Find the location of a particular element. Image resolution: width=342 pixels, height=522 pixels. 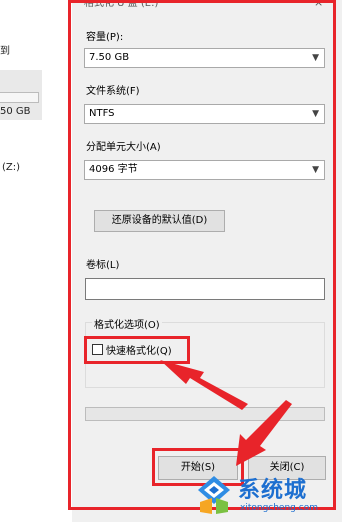

arrow-to-start is located at coordinates (264, 433).